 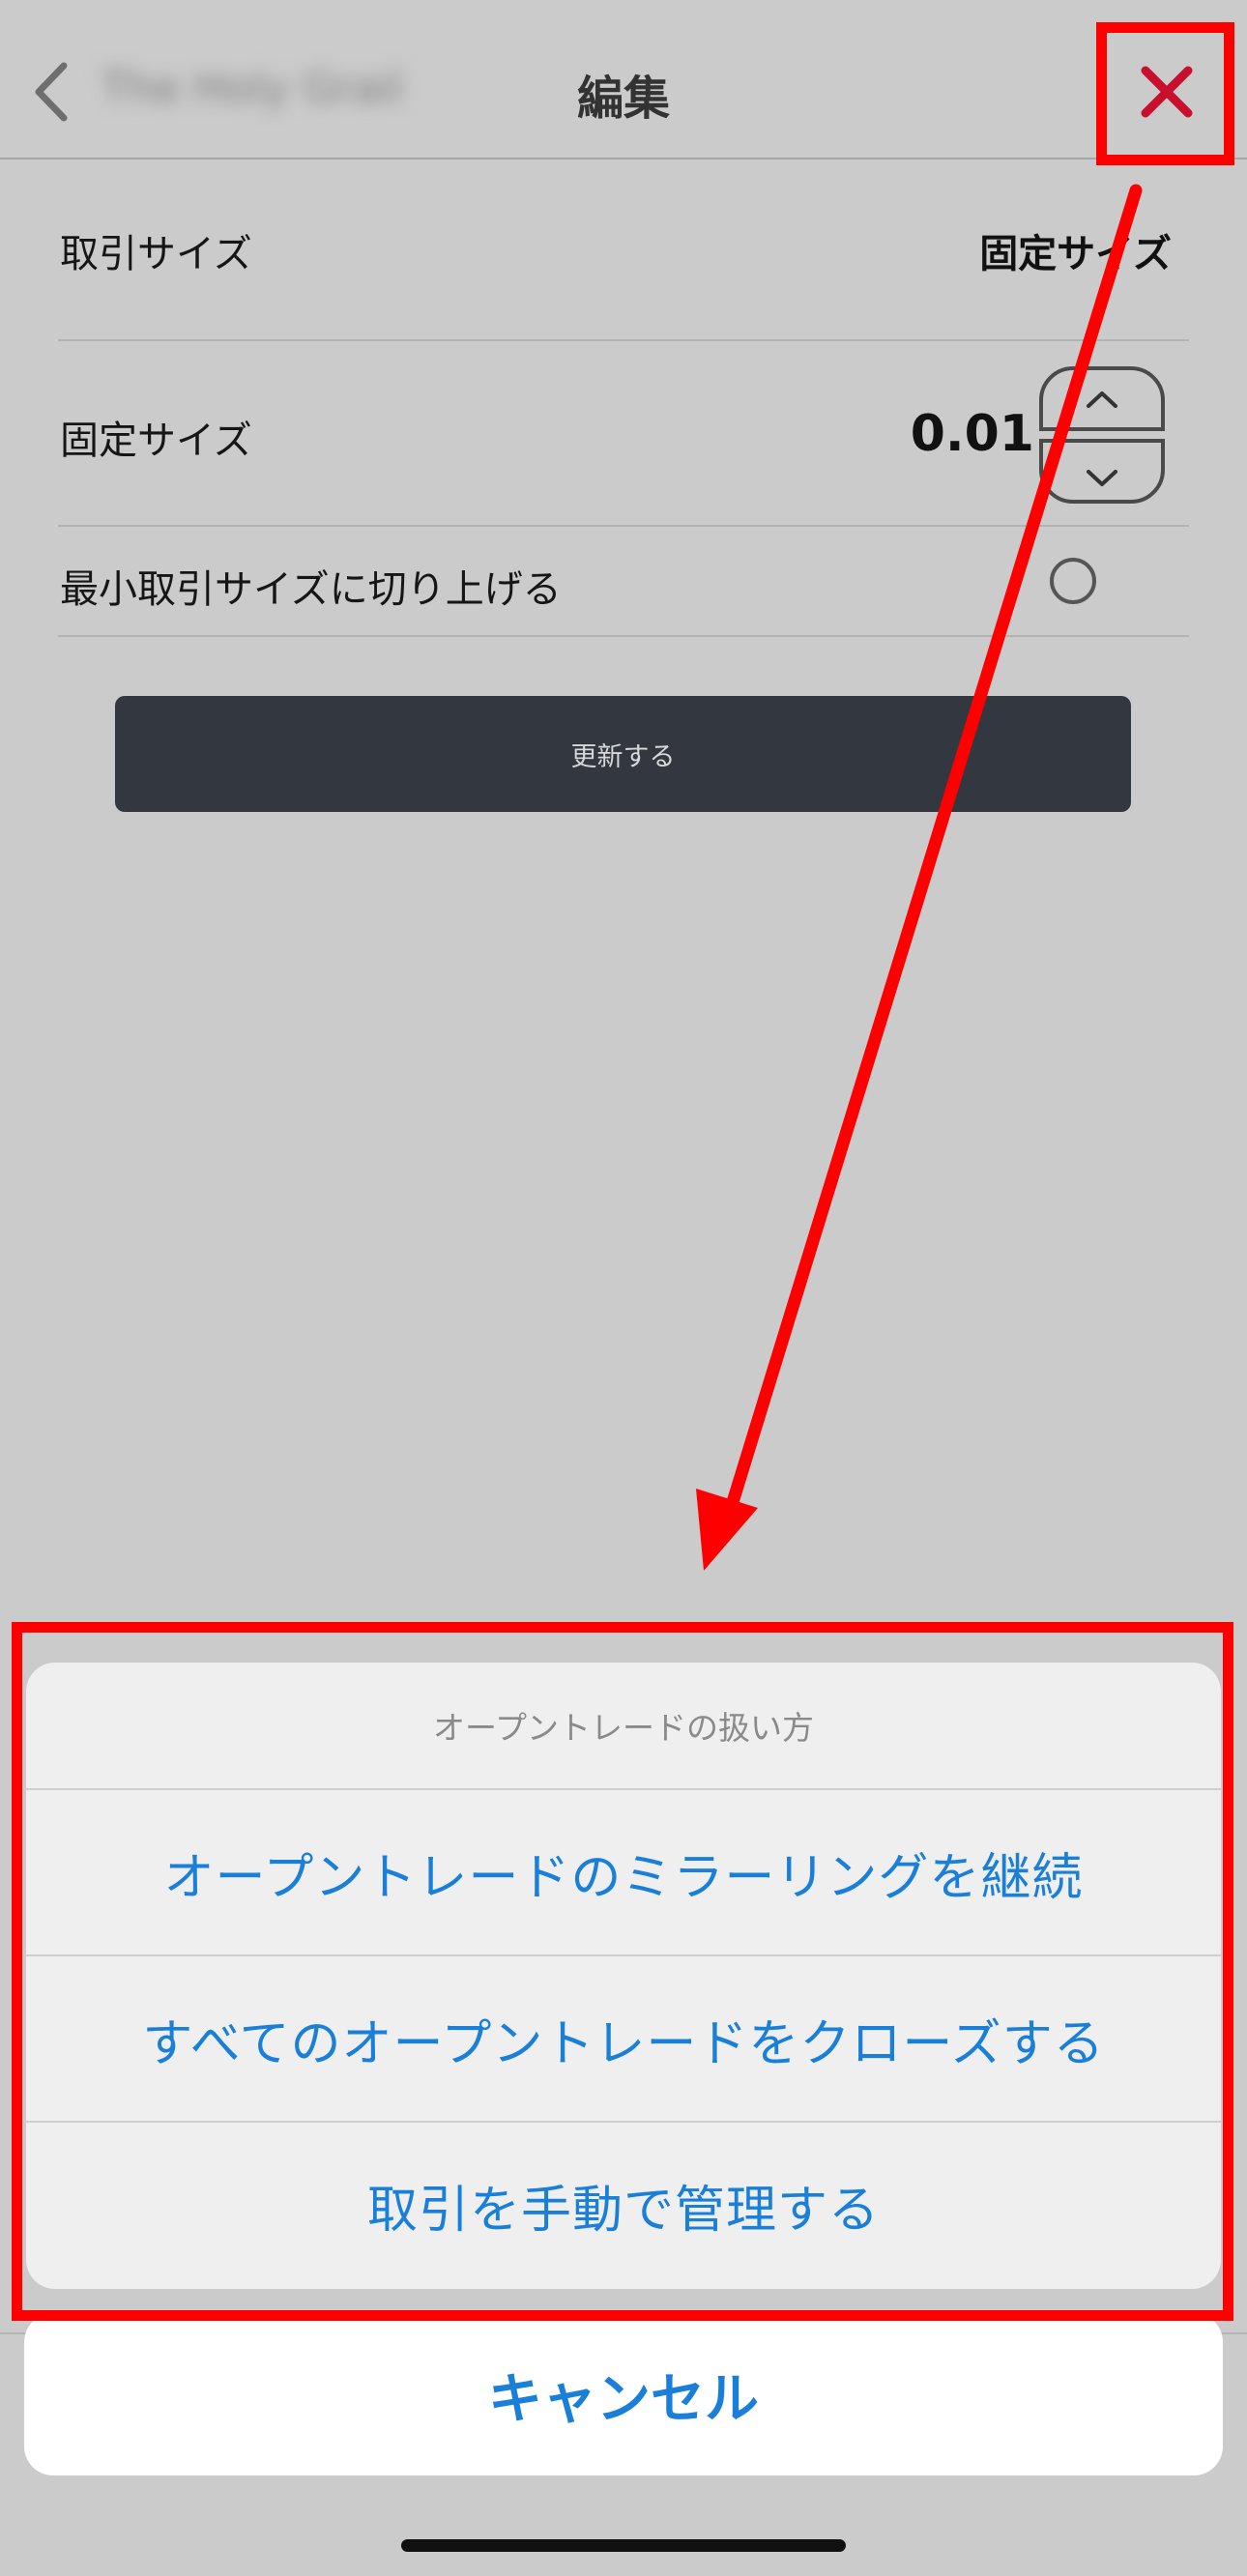 What do you see at coordinates (1073, 581) in the screenshot?
I see `round-up-radio` at bounding box center [1073, 581].